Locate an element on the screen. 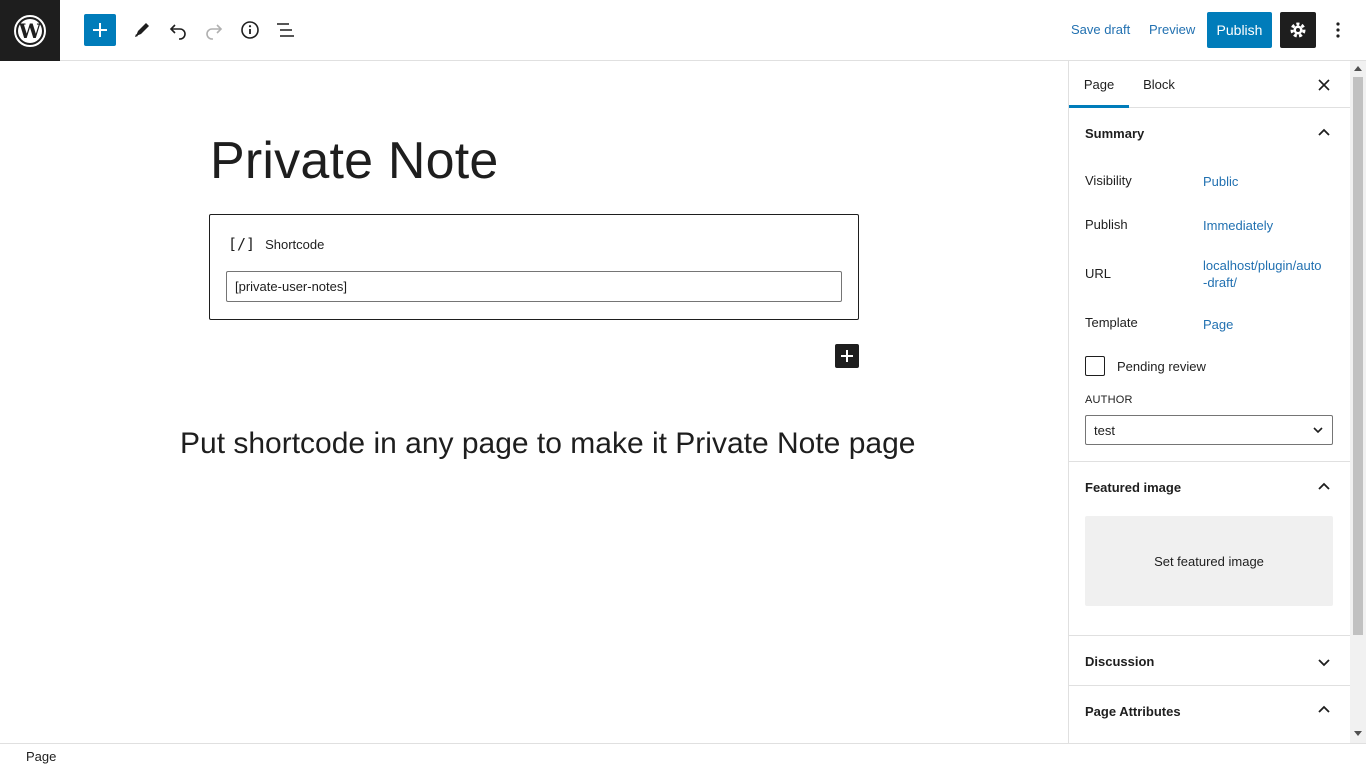  close-sidebar-button is located at coordinates (1324, 85).